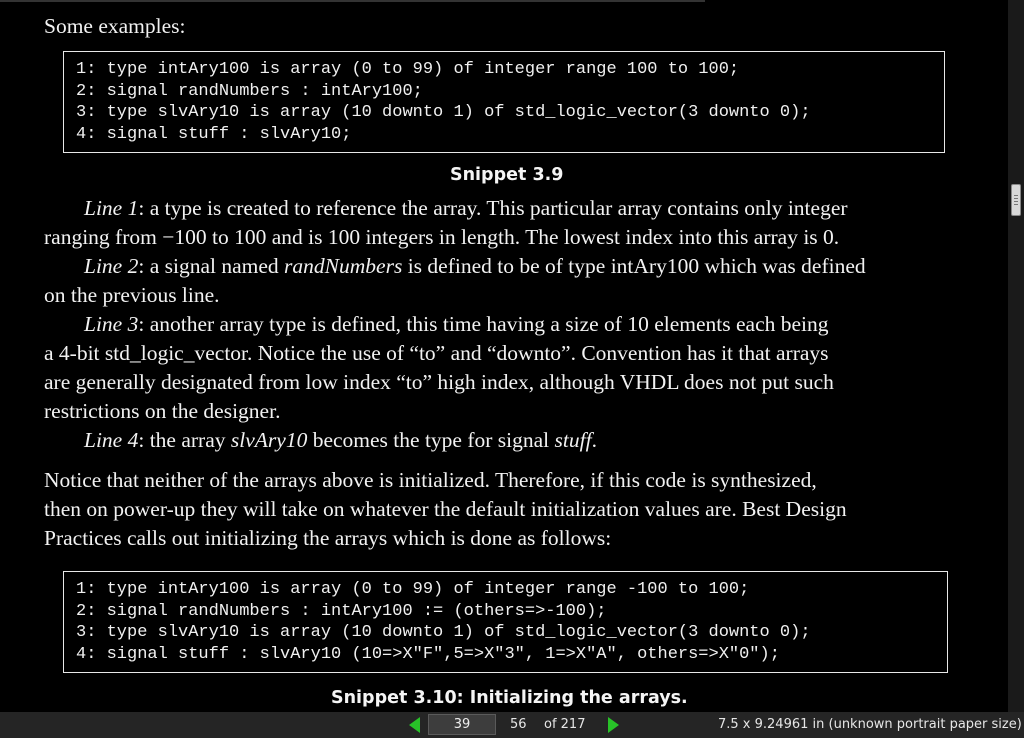  I want to click on code-line: 2: signal randNumbers : intAry100;, so click(249, 91).